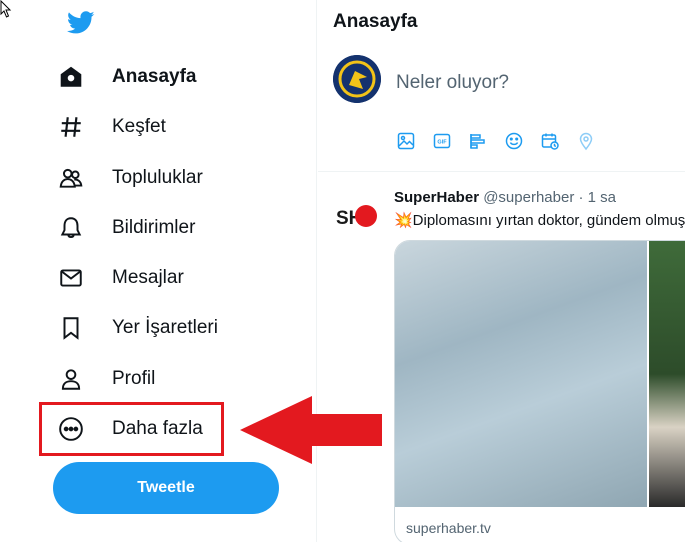 The image size is (685, 542). What do you see at coordinates (131, 429) in the screenshot?
I see `highlight-annotation-box` at bounding box center [131, 429].